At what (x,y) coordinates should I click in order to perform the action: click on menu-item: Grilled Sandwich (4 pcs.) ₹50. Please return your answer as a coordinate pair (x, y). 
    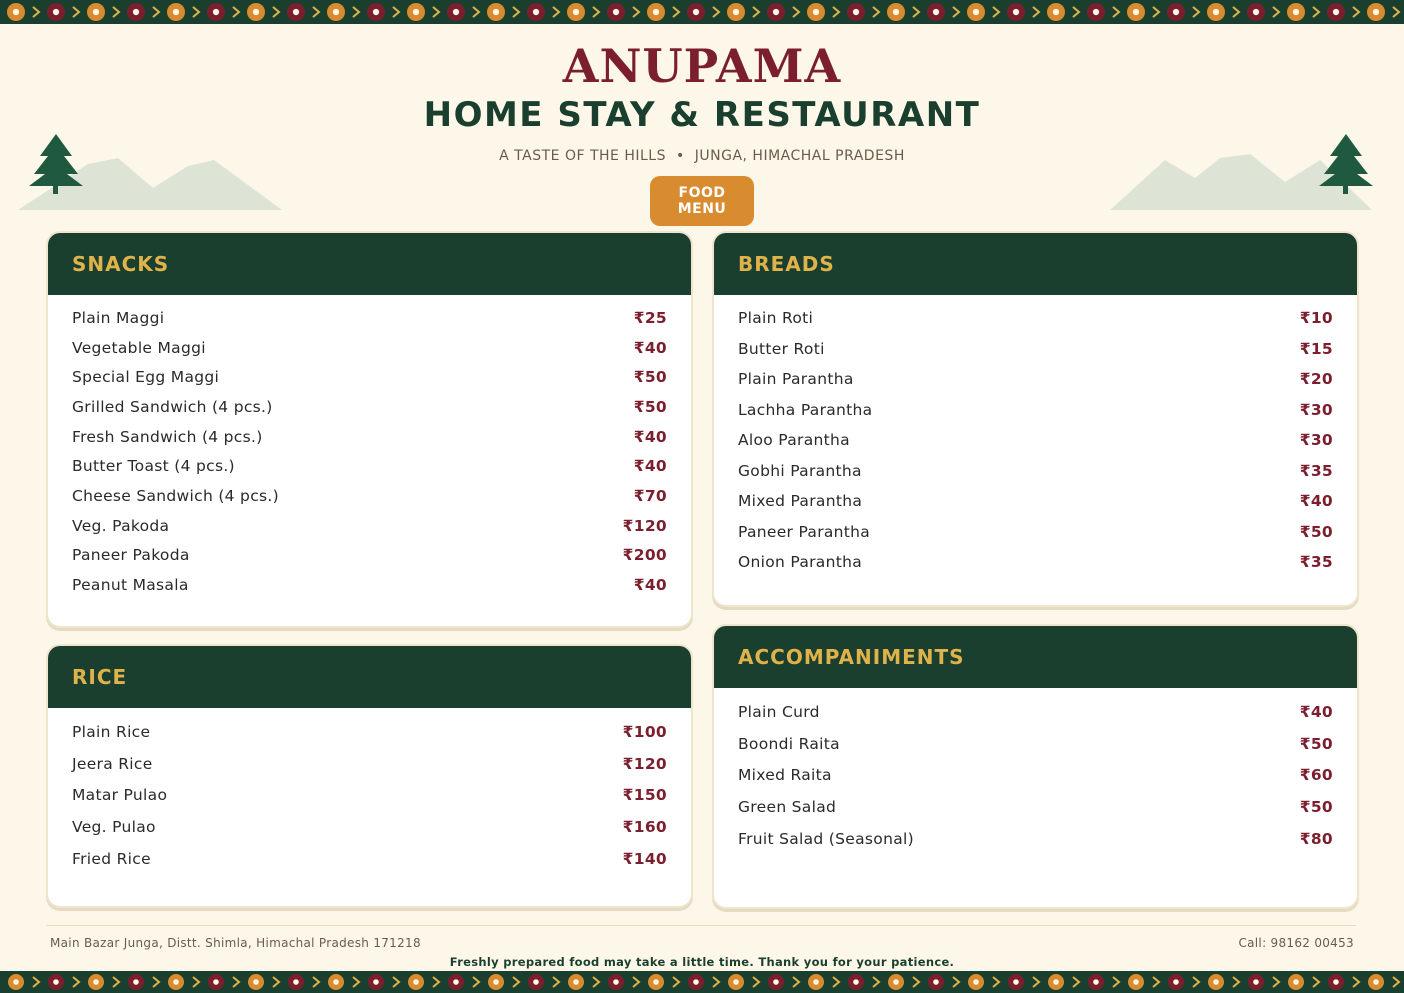
    Looking at the image, I should click on (369, 407).